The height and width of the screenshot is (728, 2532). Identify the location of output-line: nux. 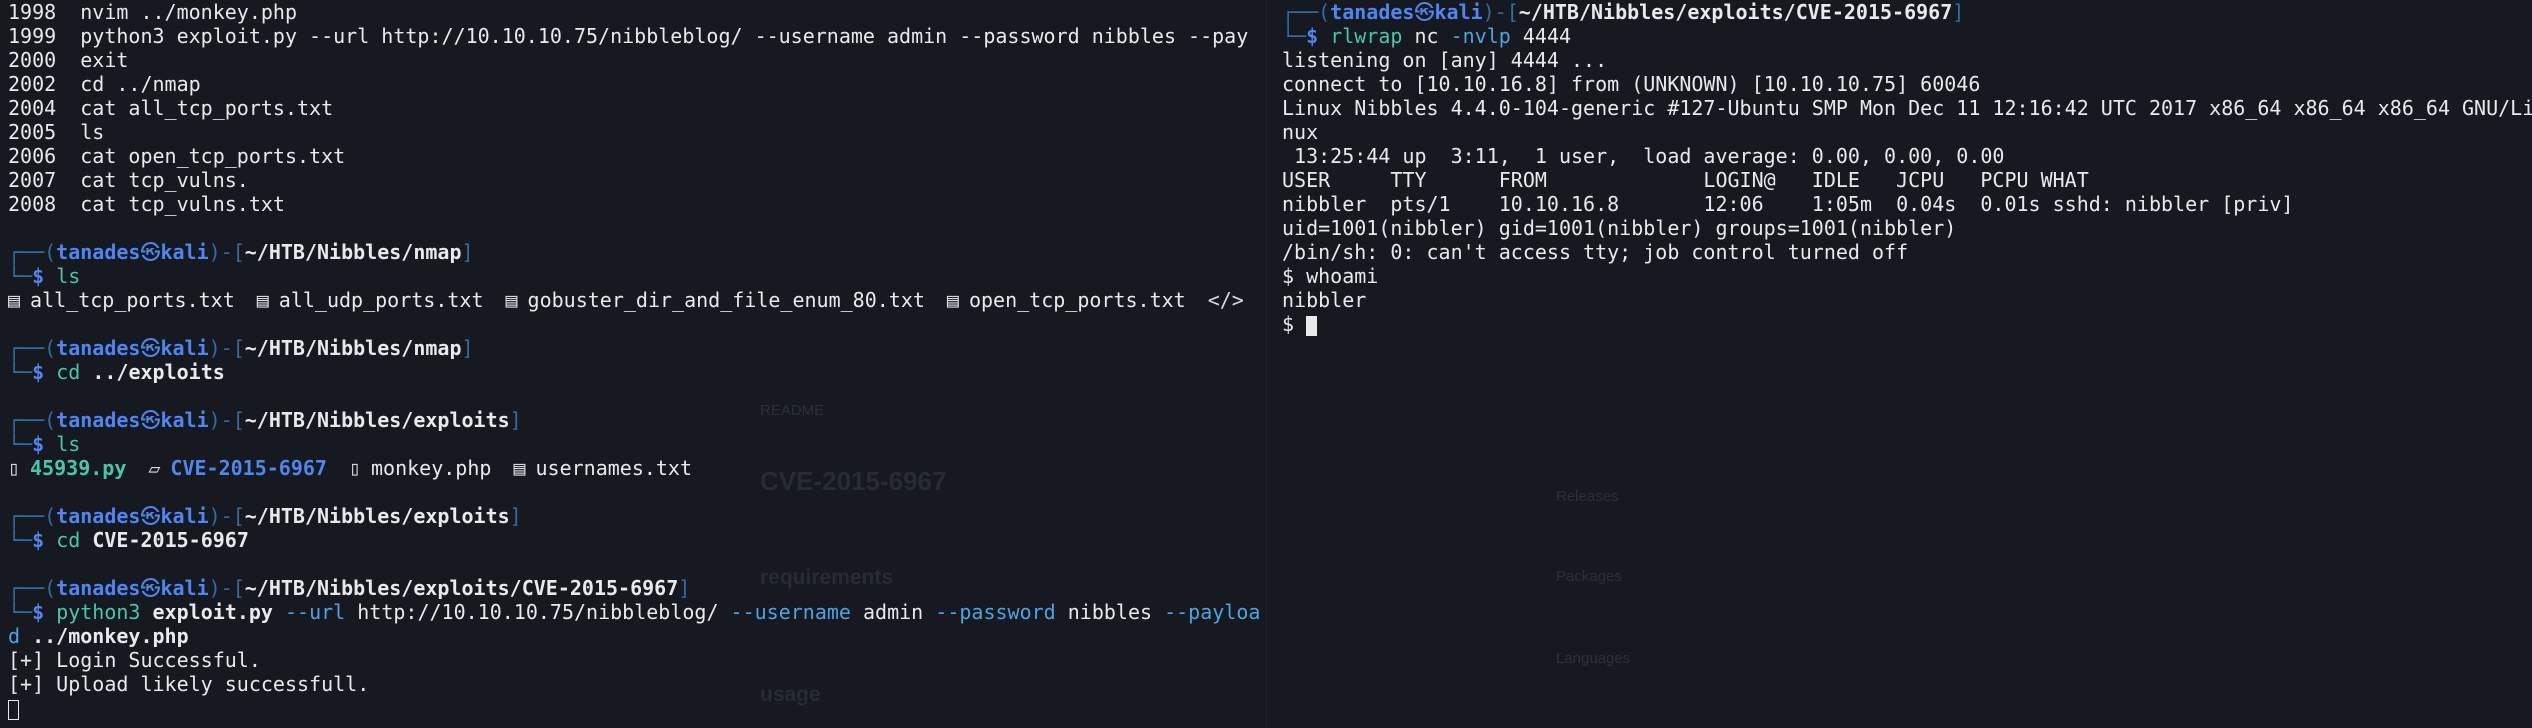
(1300, 132).